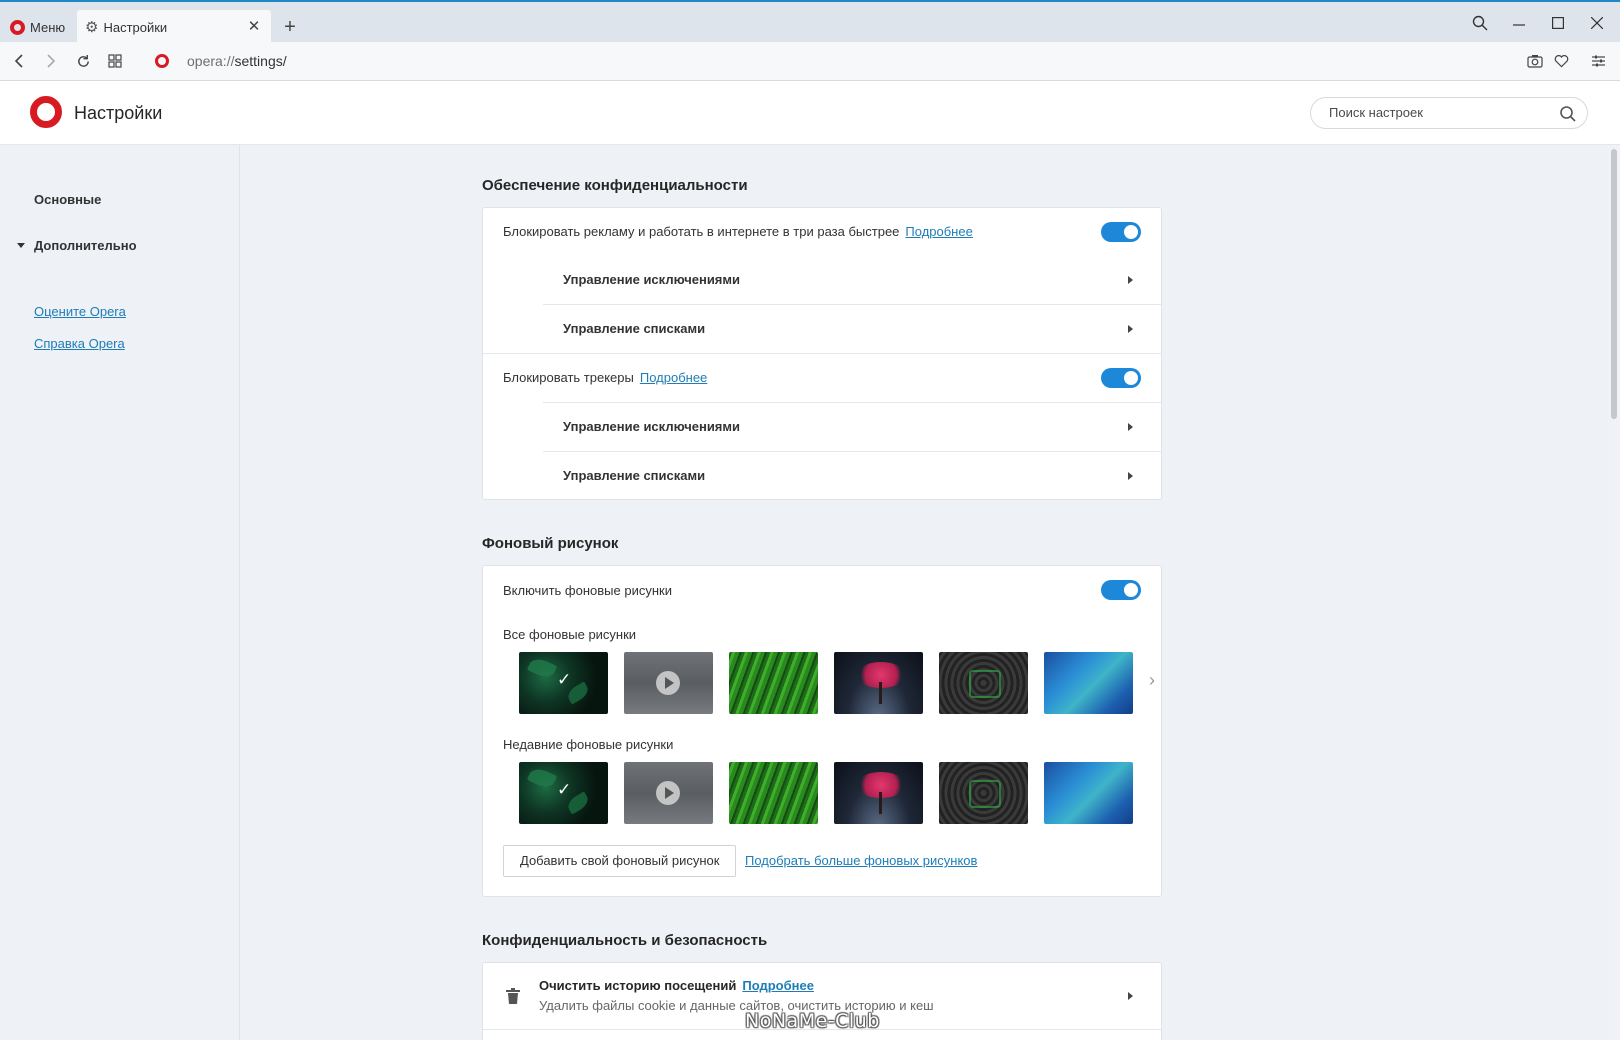 This screenshot has width=1620, height=1040. What do you see at coordinates (1480, 23) in the screenshot?
I see `search-tabs-icon` at bounding box center [1480, 23].